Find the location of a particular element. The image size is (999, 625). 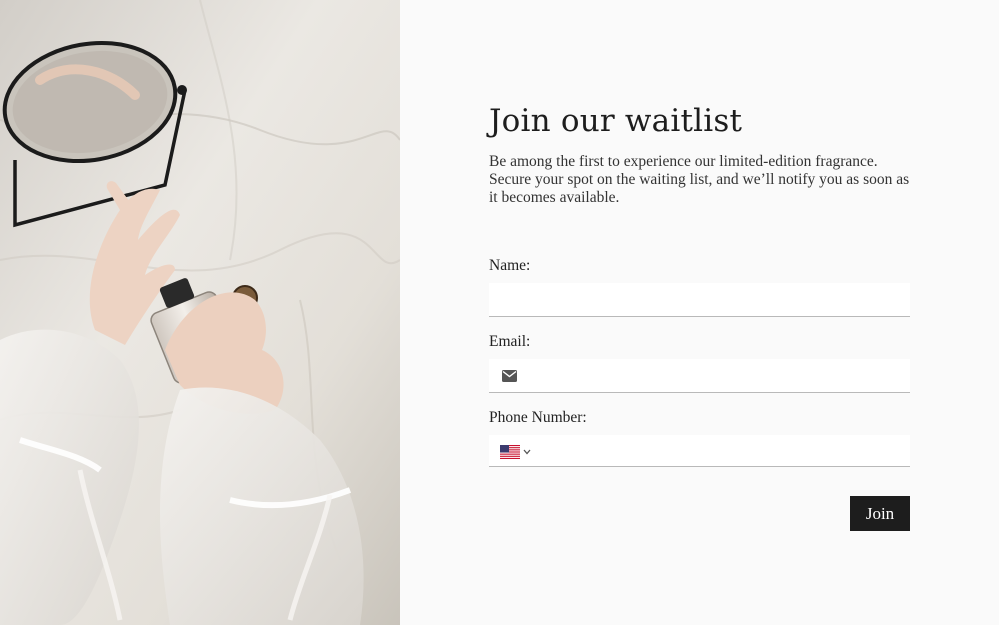

envelope-icon is located at coordinates (509, 376).